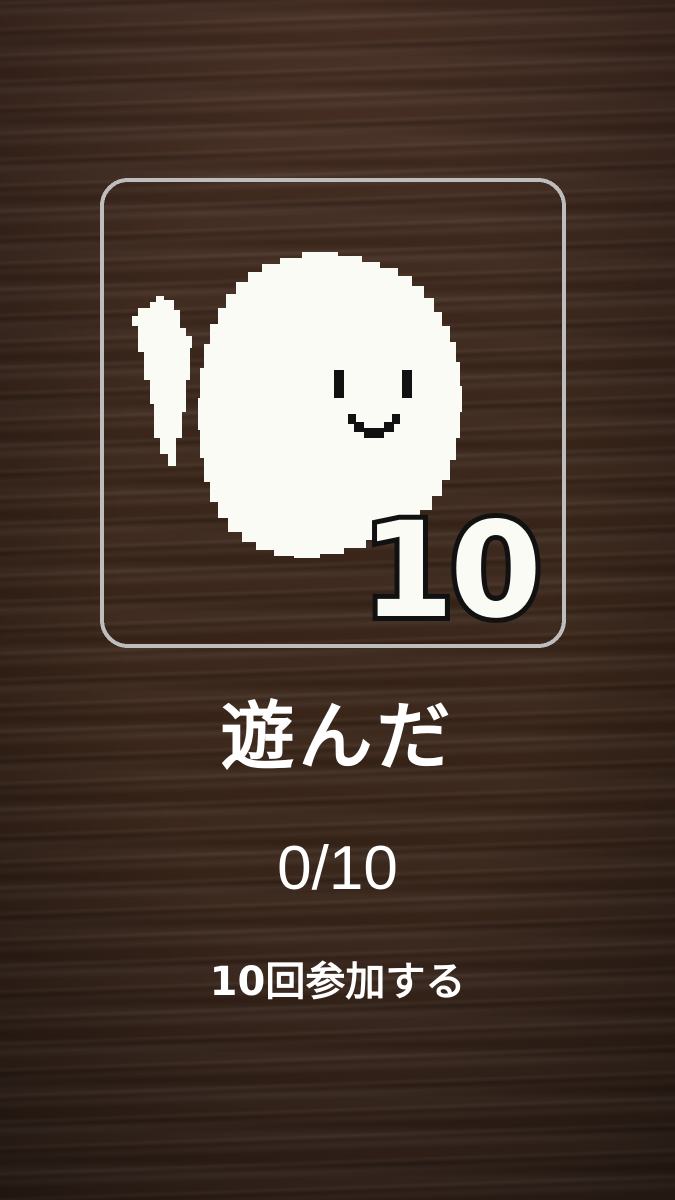  I want to click on badge-number-group: 10, so click(452, 569).